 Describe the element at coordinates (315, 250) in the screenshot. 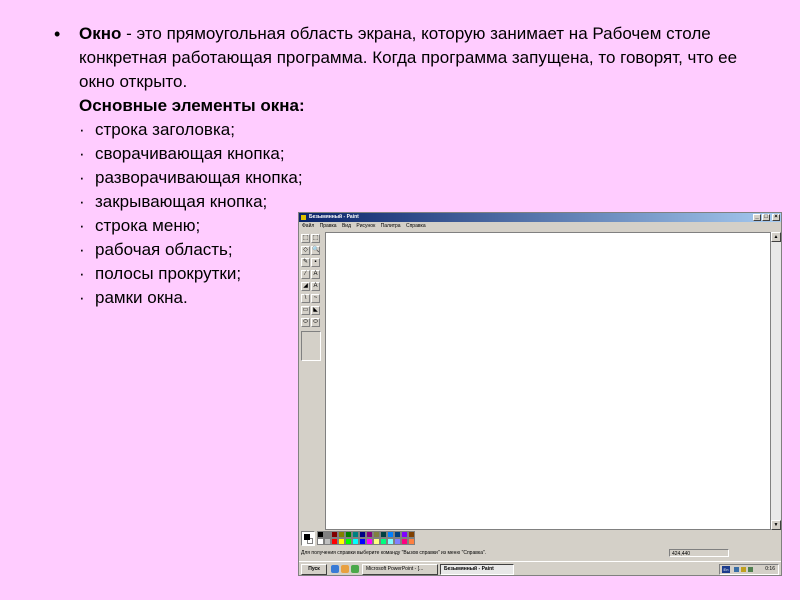

I see `fill-icon: 🔍` at that location.